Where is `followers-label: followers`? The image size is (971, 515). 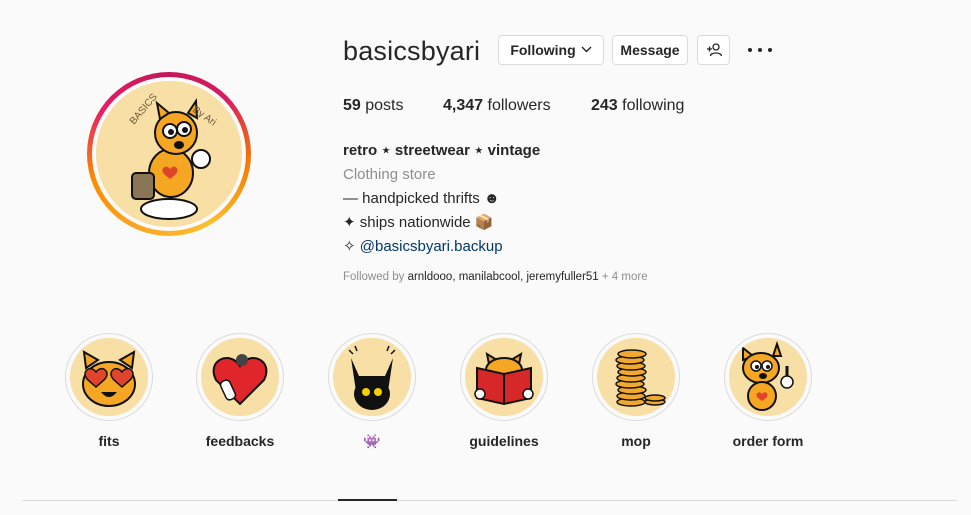
followers-label: followers is located at coordinates (519, 105).